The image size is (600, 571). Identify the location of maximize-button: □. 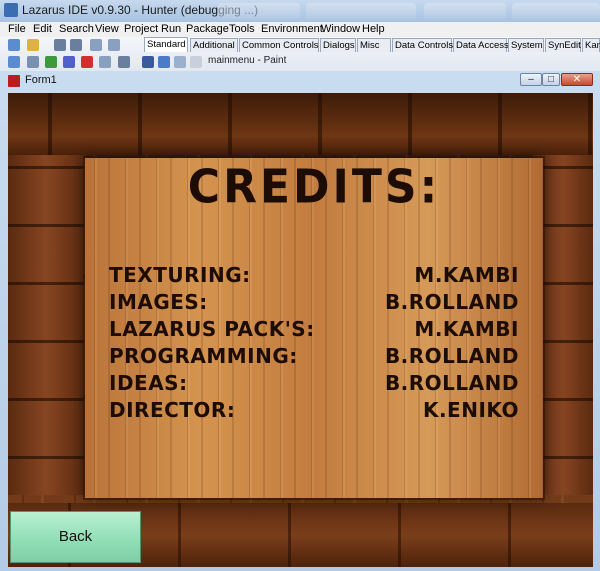
(551, 79).